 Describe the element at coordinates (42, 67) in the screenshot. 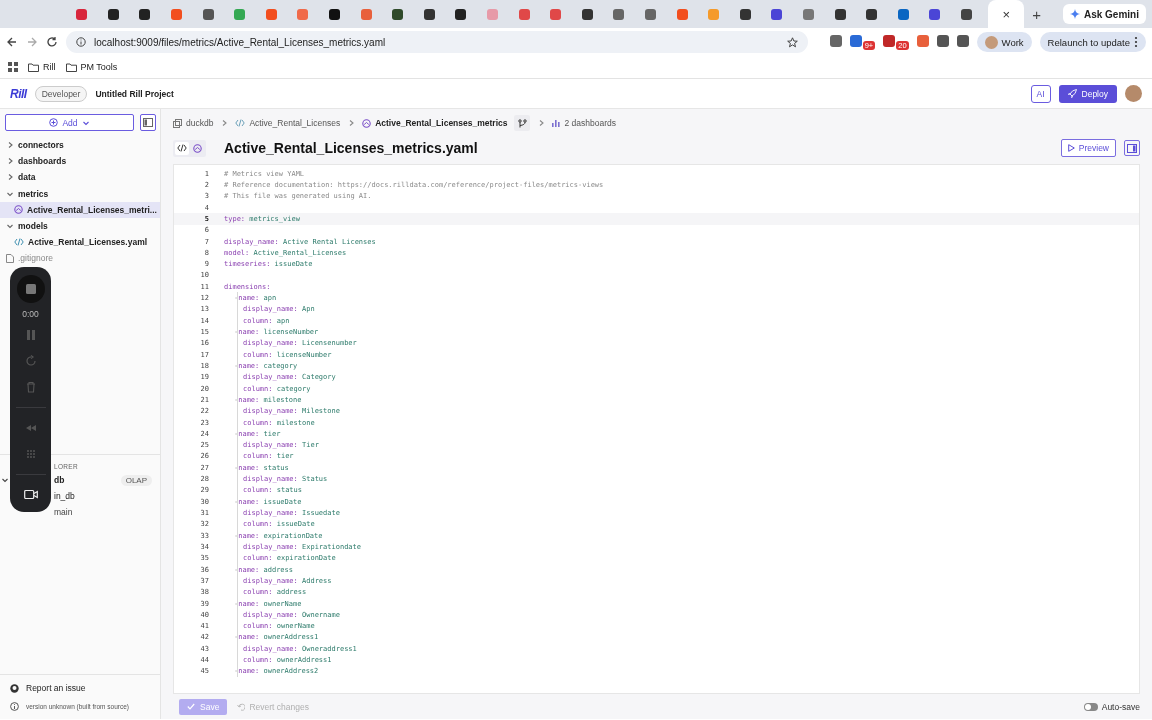

I see `bookmark-folder: Rill` at that location.